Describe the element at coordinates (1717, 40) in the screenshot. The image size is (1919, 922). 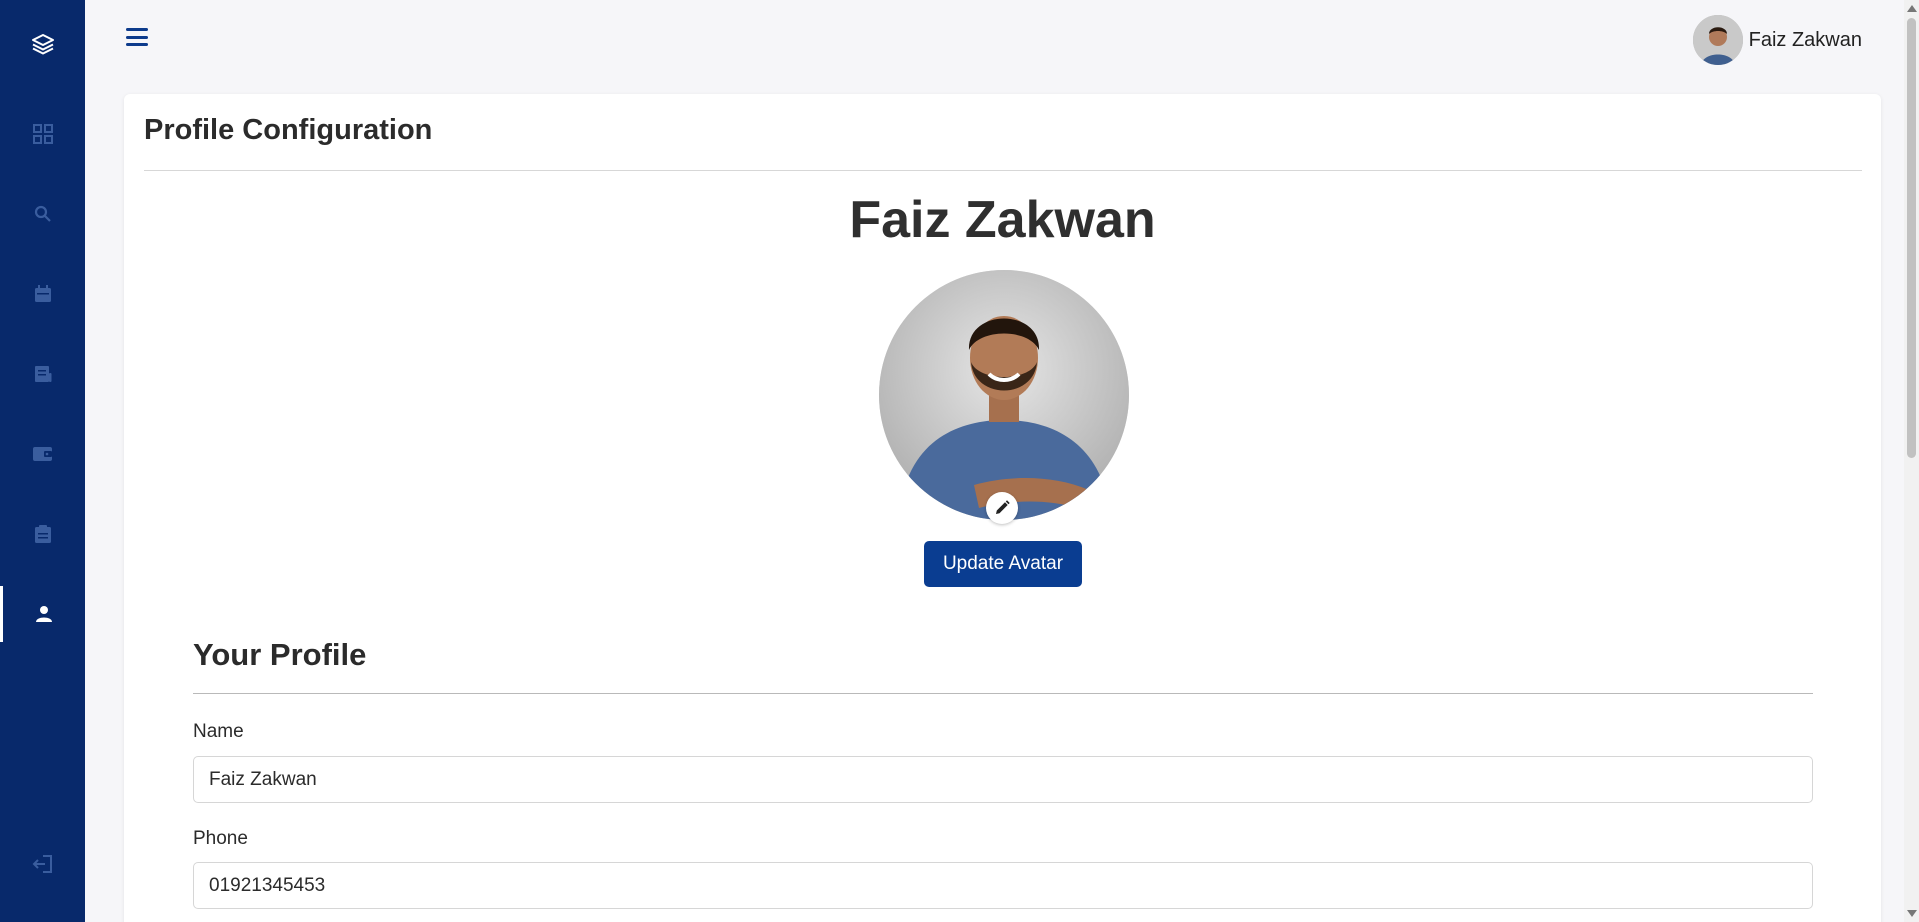
I see `avatar` at that location.